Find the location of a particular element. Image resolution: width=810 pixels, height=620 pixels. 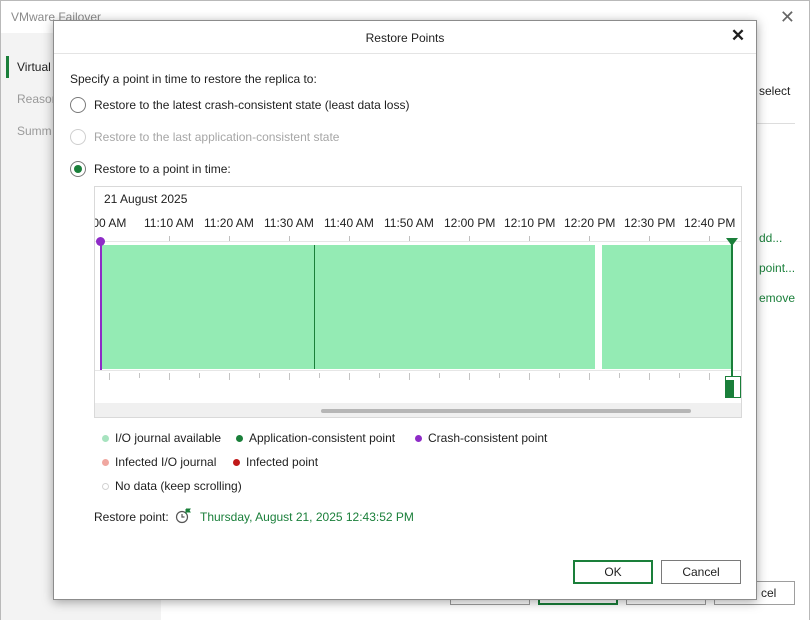

timeline-header-divider is located at coordinates (418, 241).